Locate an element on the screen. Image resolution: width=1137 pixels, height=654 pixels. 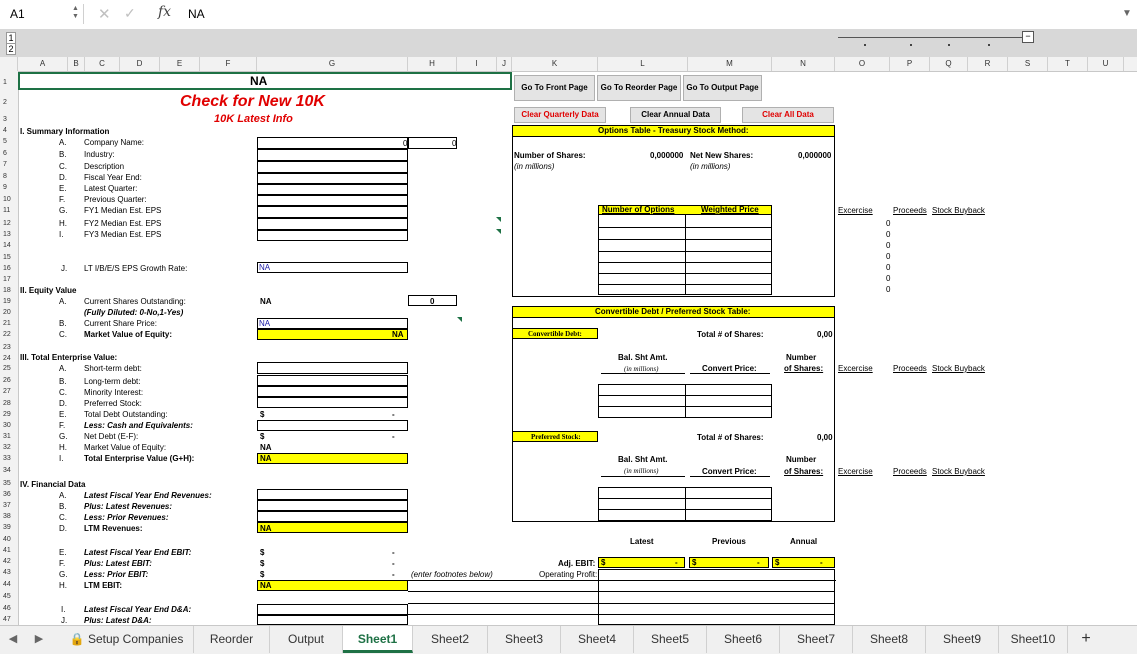
row-header: 43 is located at coordinates (9, 572).